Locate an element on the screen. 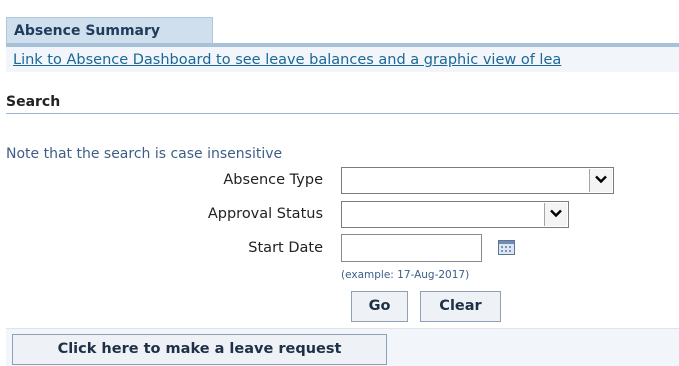 The width and height of the screenshot is (679, 366). start-date-input is located at coordinates (411, 248).